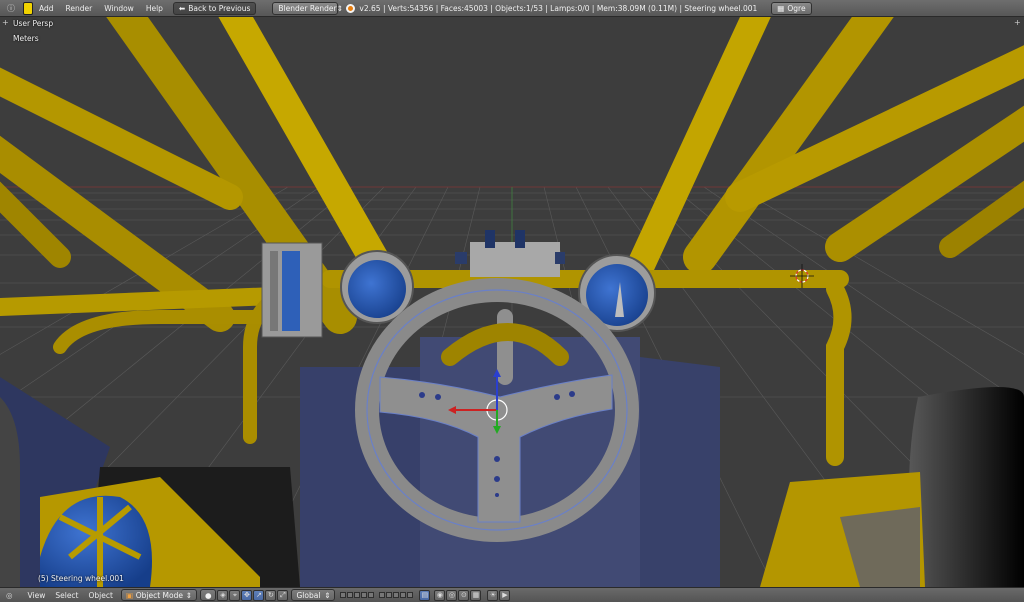  Describe the element at coordinates (271, 595) in the screenshot. I see `rotate-manipulator-icon: ↻` at that location.